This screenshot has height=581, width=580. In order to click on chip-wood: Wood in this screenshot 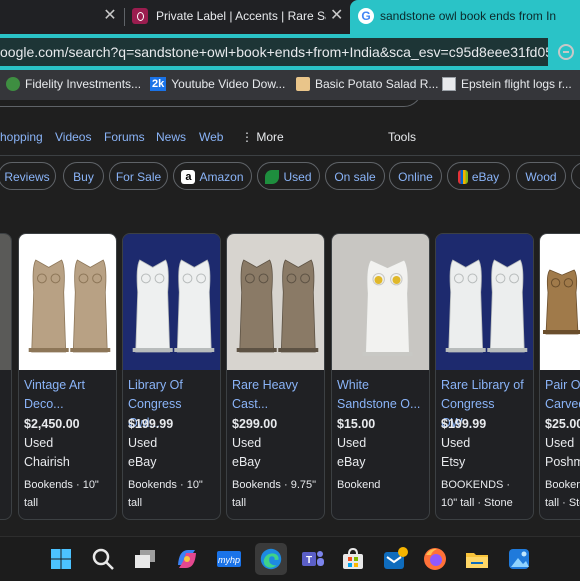, I will do `click(541, 176)`.